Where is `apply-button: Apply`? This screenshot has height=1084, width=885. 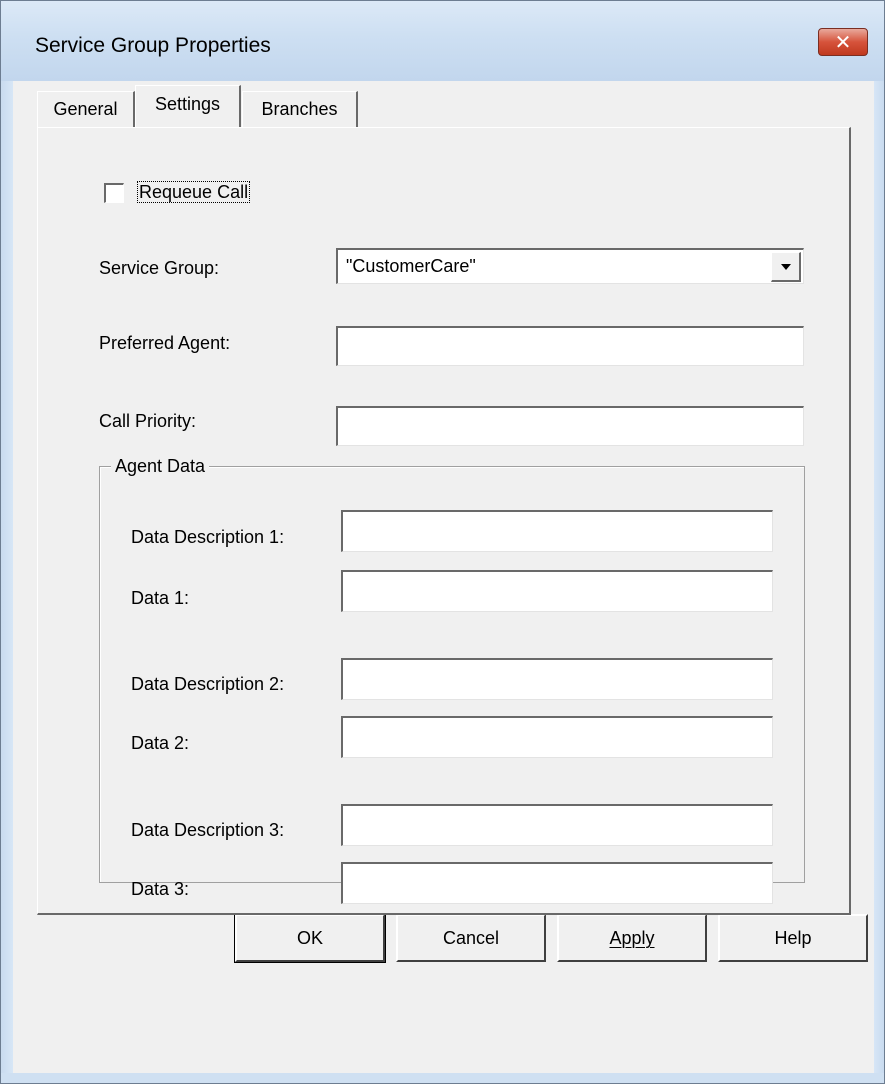 apply-button: Apply is located at coordinates (632, 938).